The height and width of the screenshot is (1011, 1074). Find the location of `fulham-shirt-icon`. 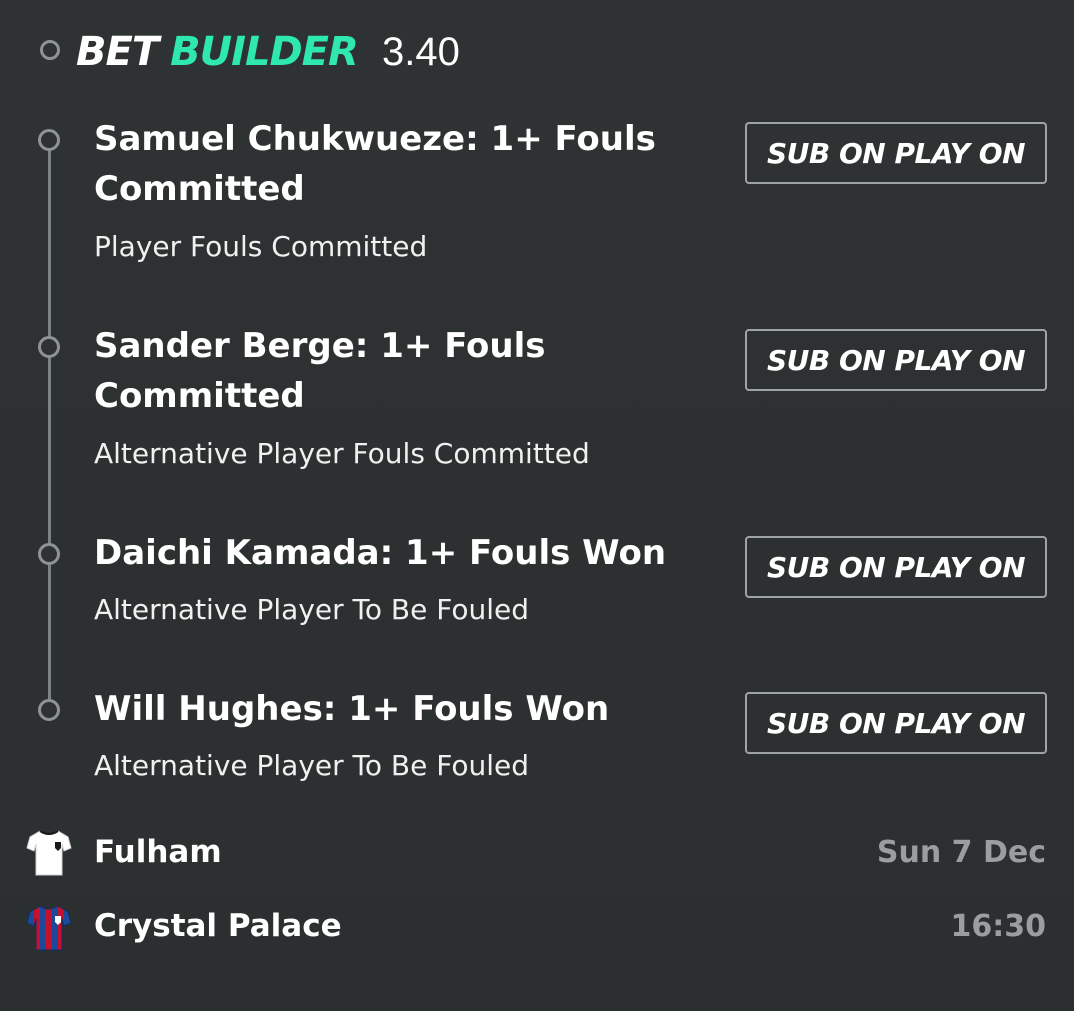

fulham-shirt-icon is located at coordinates (49, 853).